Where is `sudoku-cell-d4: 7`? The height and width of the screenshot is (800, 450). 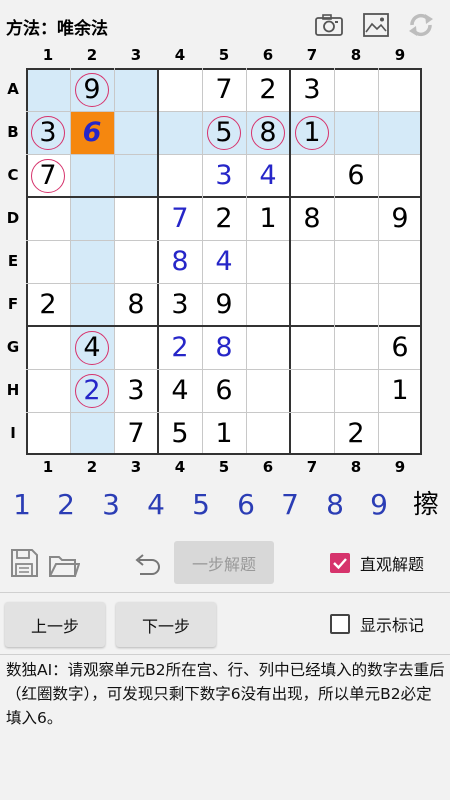
sudoku-cell-d4: 7 is located at coordinates (180, 218).